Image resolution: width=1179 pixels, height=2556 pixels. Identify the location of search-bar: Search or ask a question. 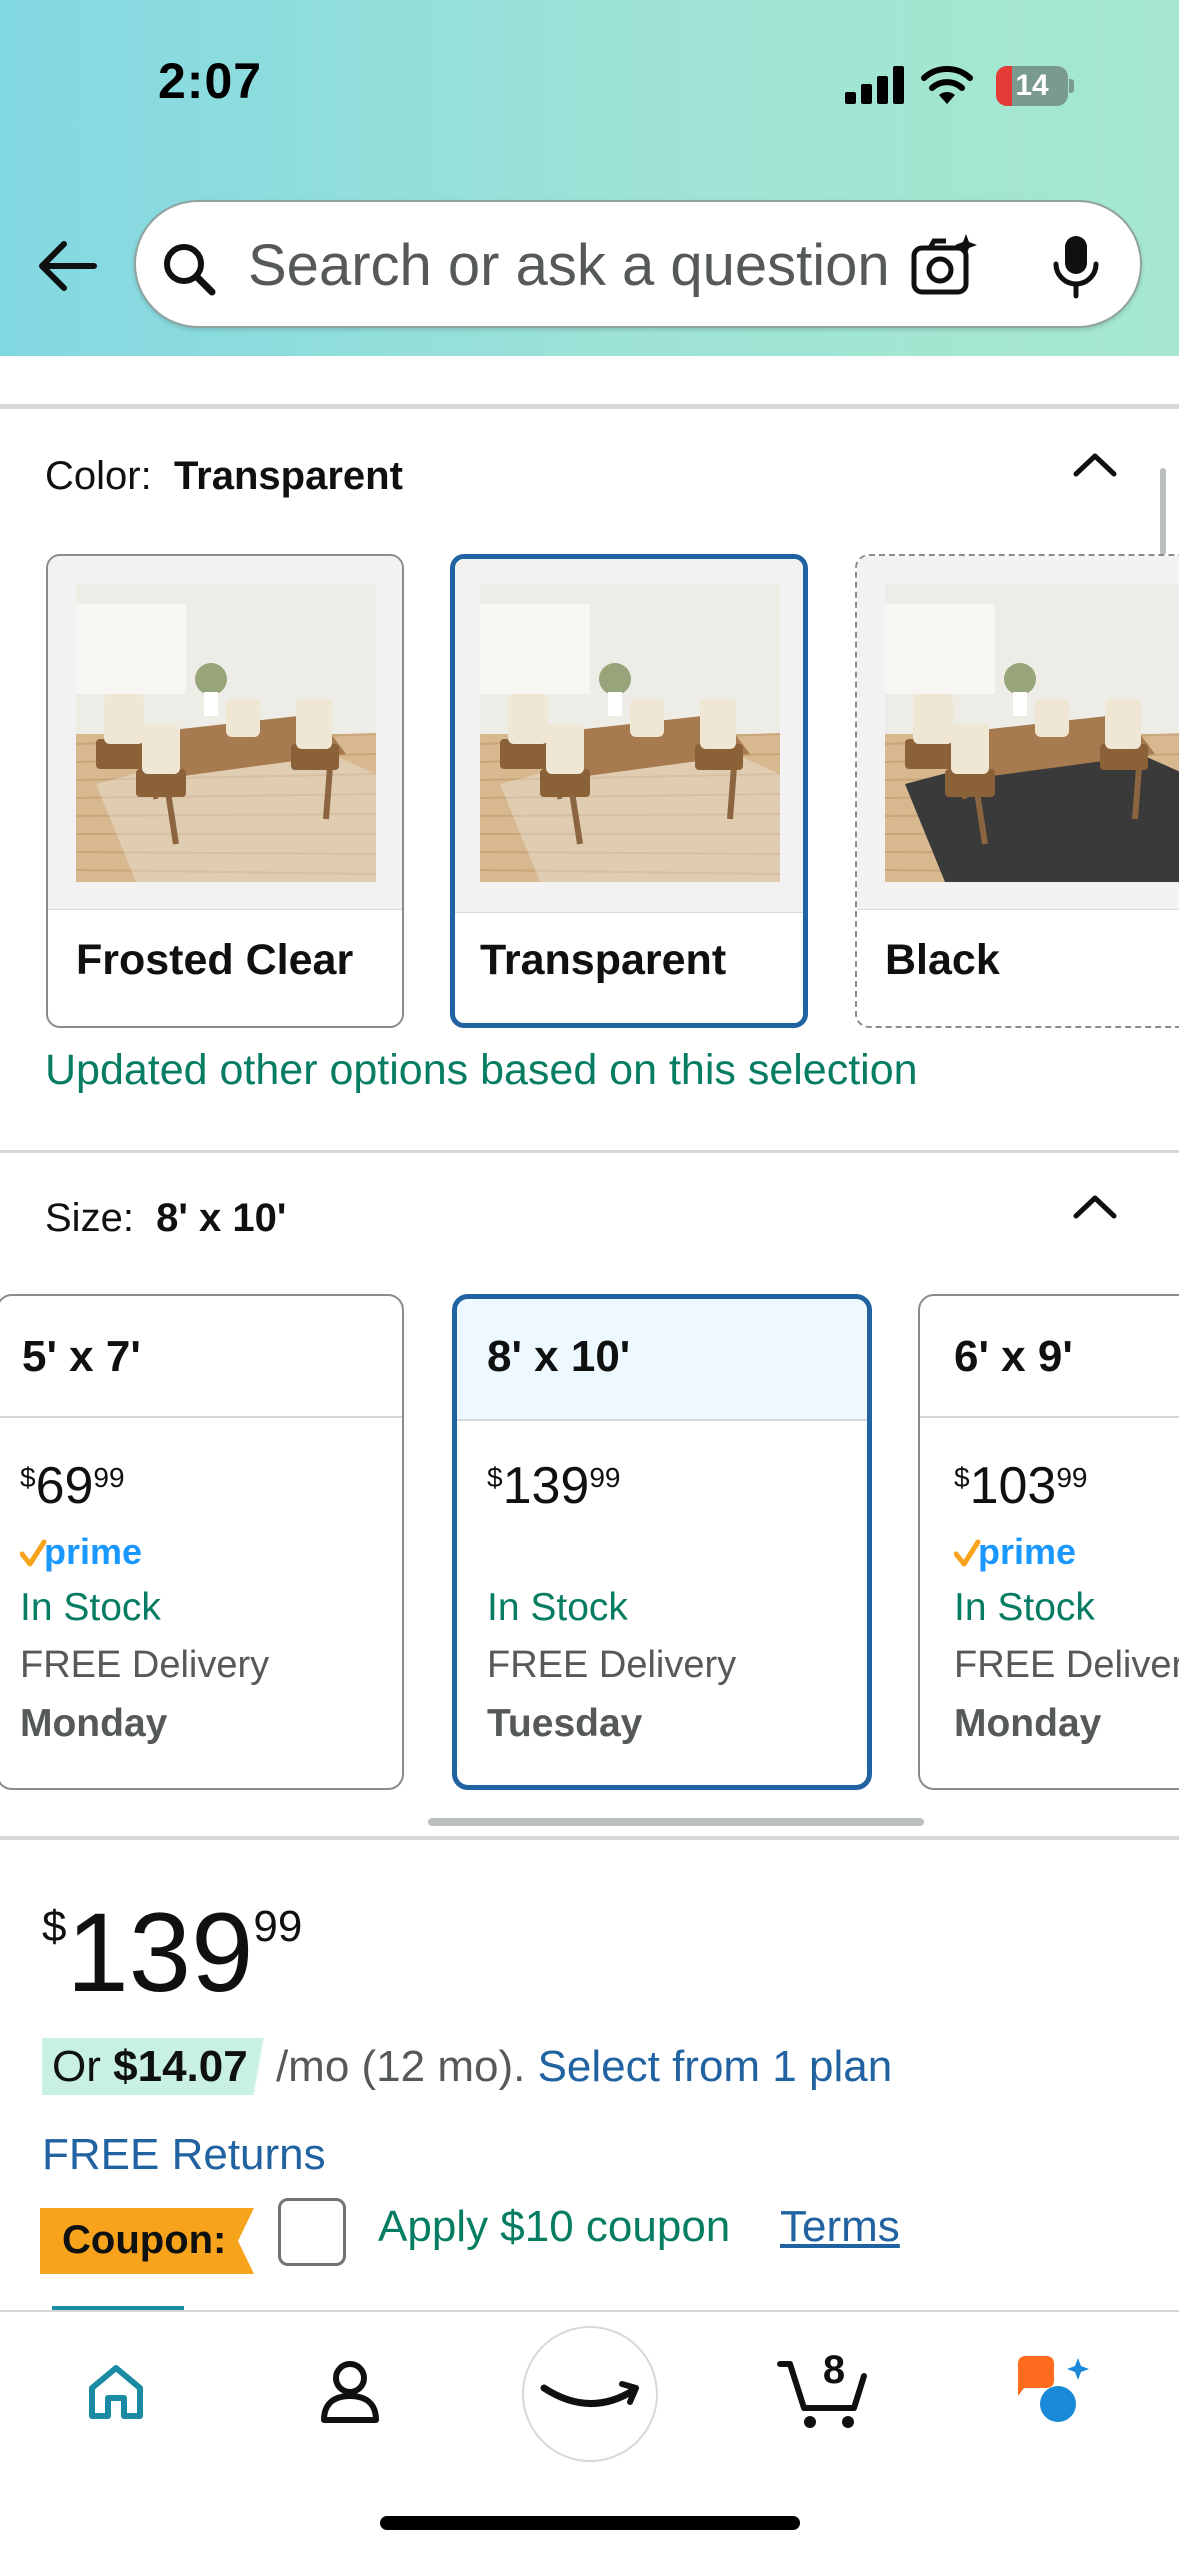
(638, 264).